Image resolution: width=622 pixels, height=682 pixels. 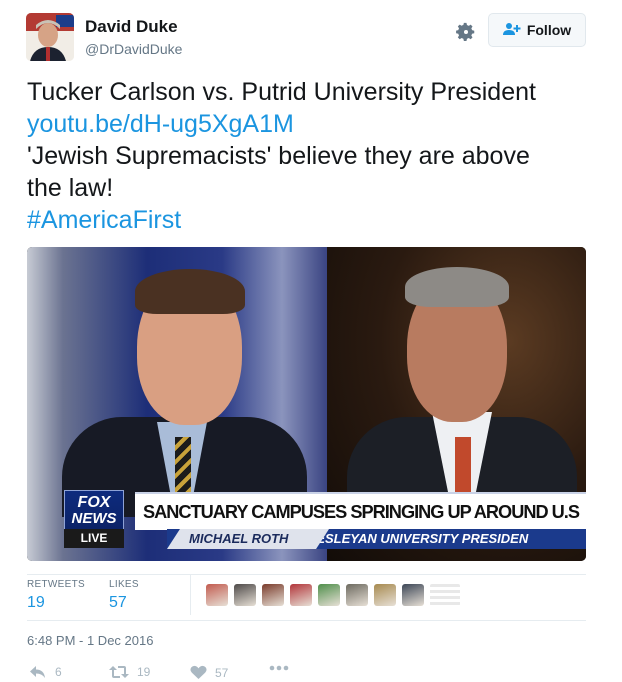 I want to click on guest-tie, so click(x=463, y=467).